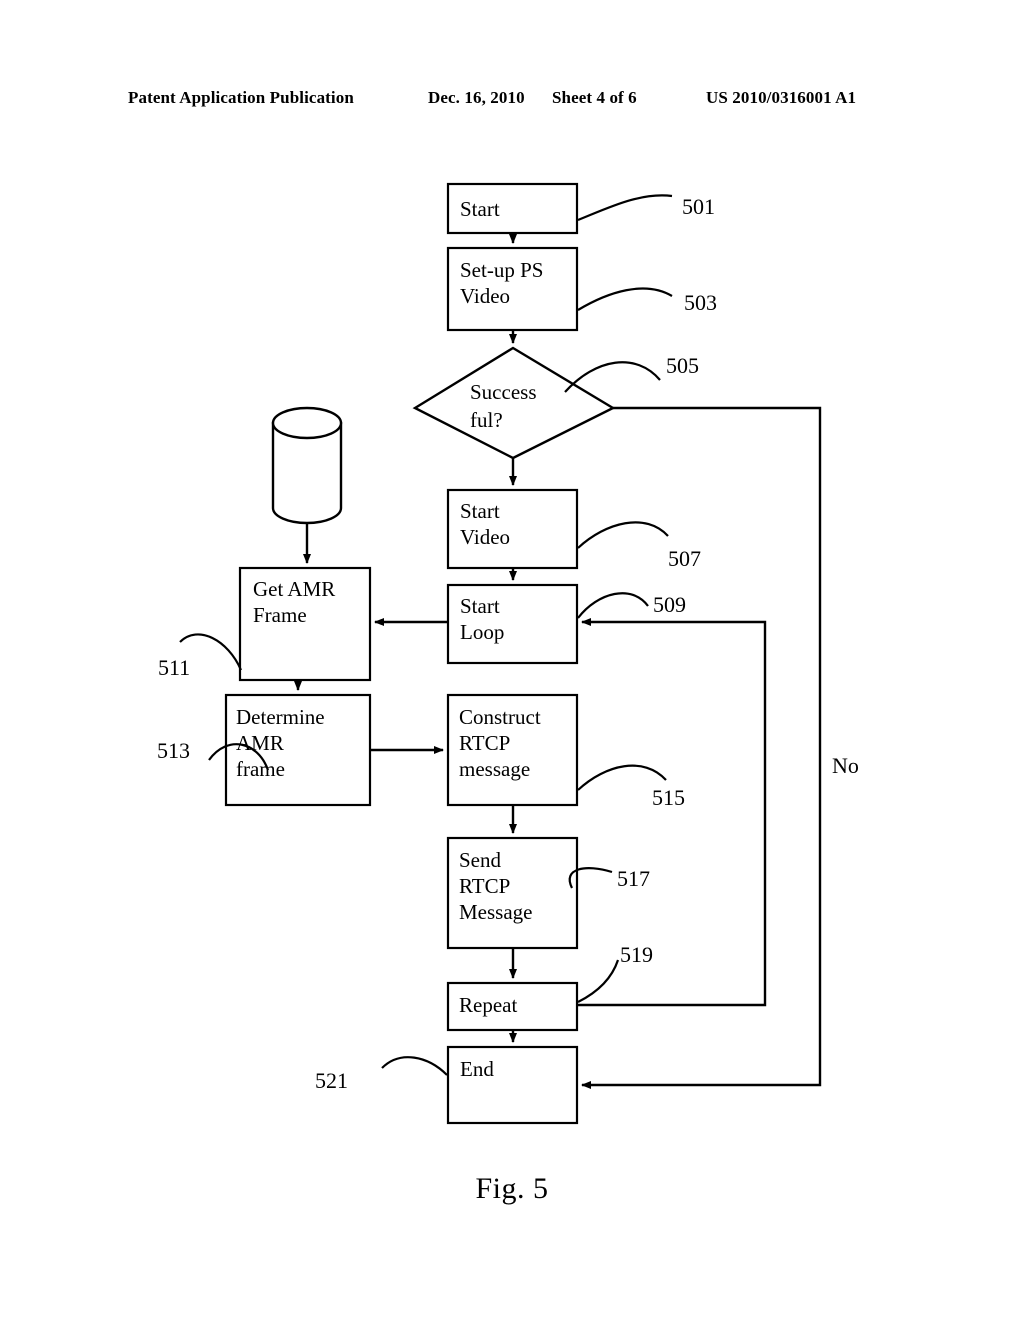 This screenshot has width=1024, height=1320. Describe the element at coordinates (503, 406) in the screenshot. I see `node-successful-label: Success ful?` at that location.